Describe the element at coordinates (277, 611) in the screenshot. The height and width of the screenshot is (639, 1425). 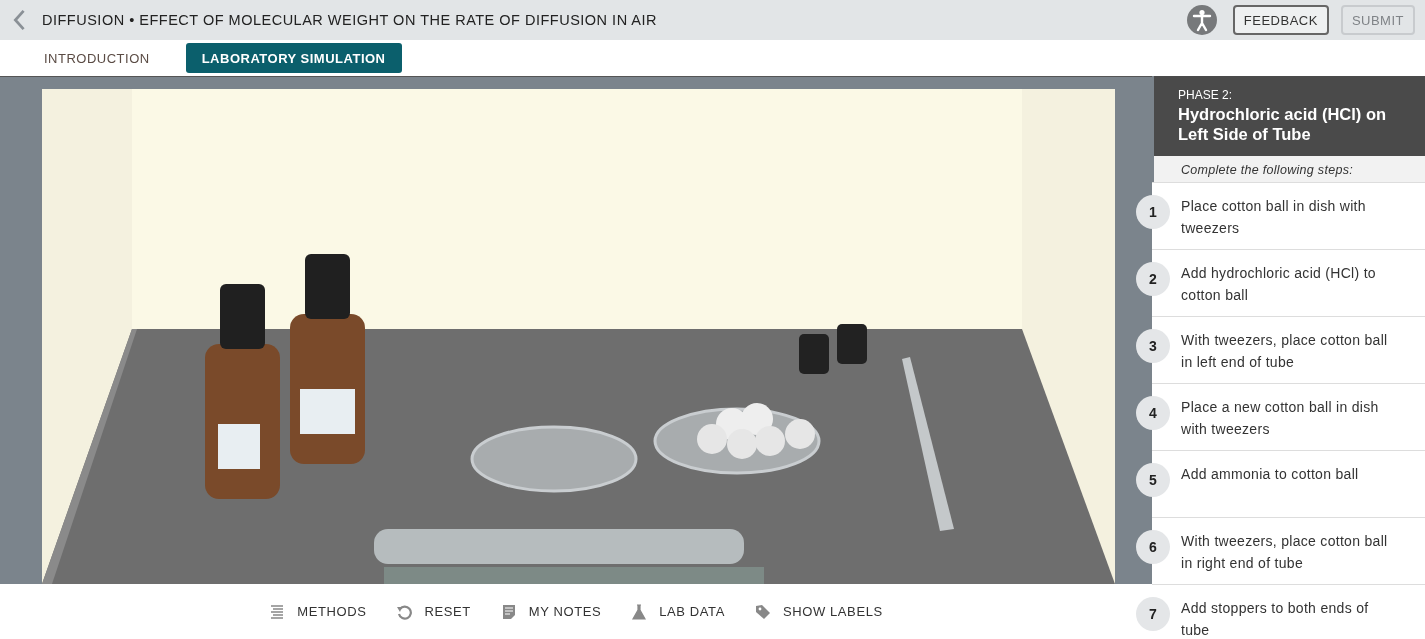
I see `list-icon` at that location.